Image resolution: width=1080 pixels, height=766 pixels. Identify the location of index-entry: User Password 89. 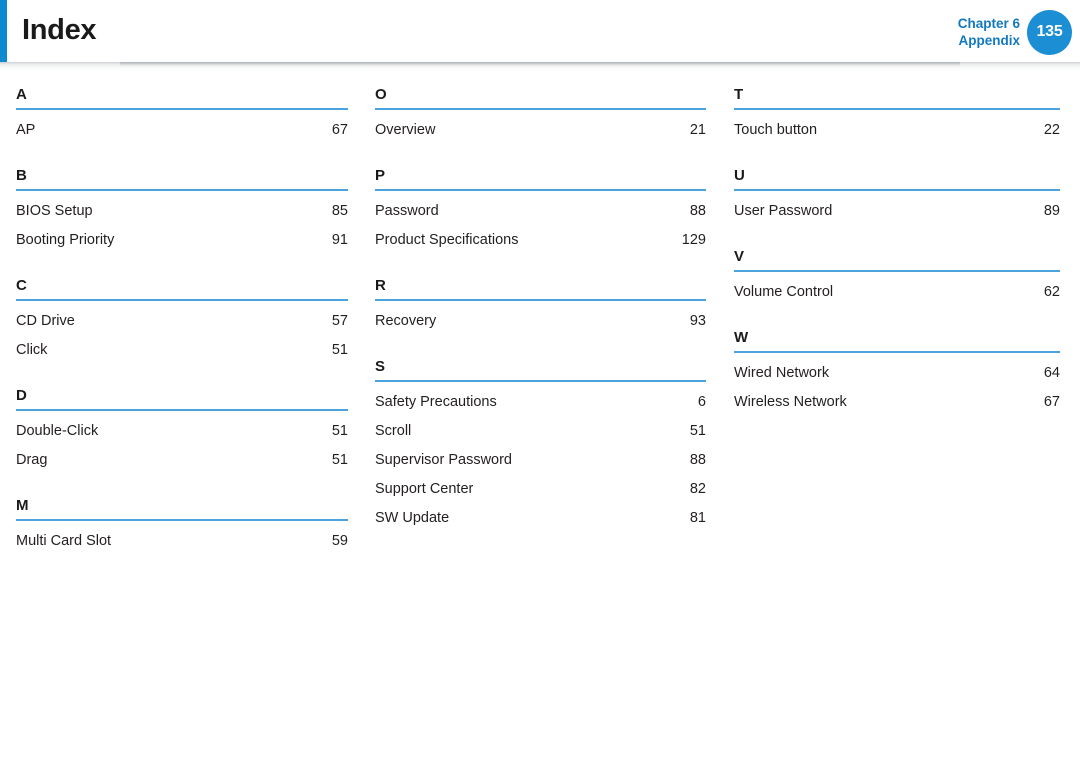
(897, 211).